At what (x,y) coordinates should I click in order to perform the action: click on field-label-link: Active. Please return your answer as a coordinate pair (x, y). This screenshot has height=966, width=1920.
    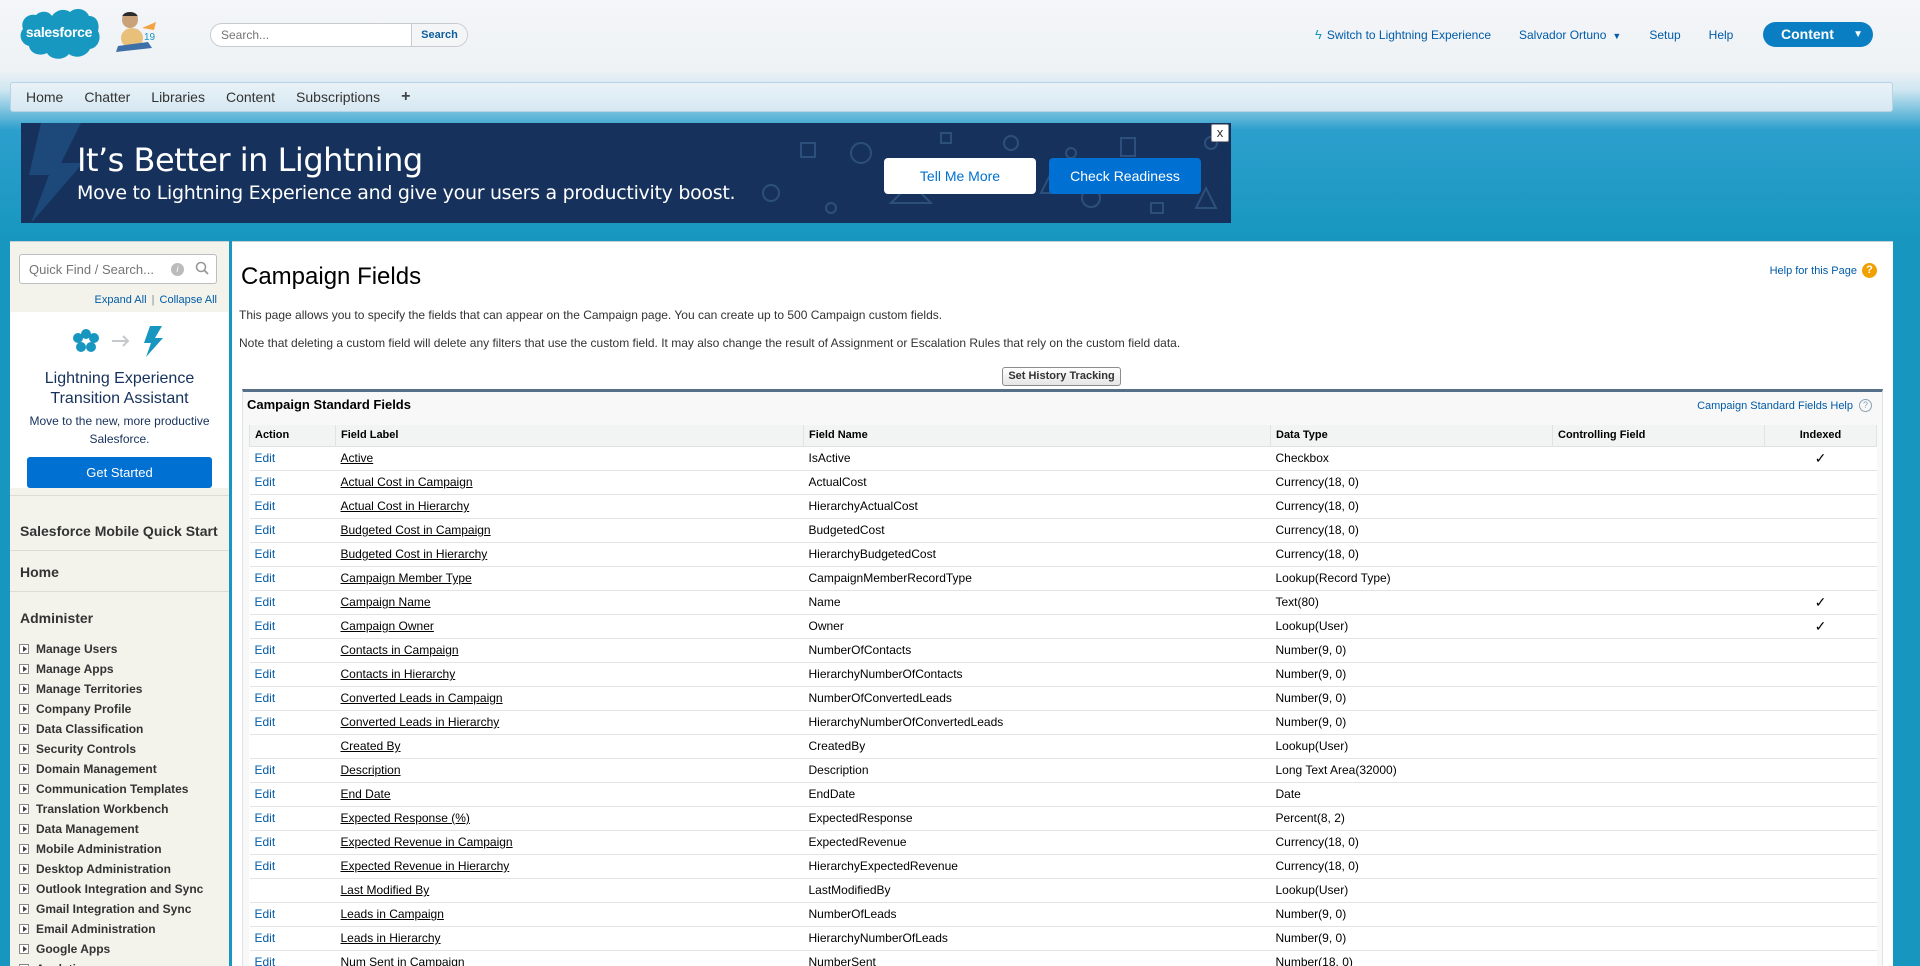
    Looking at the image, I should click on (357, 458).